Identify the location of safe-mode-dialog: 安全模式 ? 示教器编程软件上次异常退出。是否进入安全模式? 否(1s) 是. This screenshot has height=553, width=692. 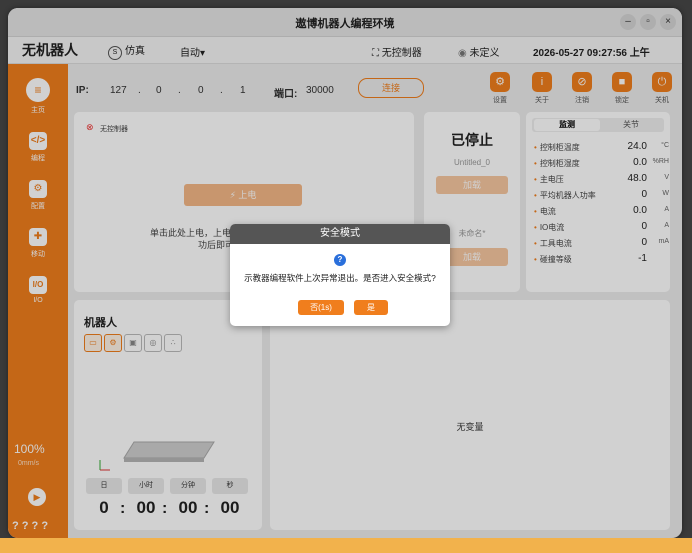
(340, 275).